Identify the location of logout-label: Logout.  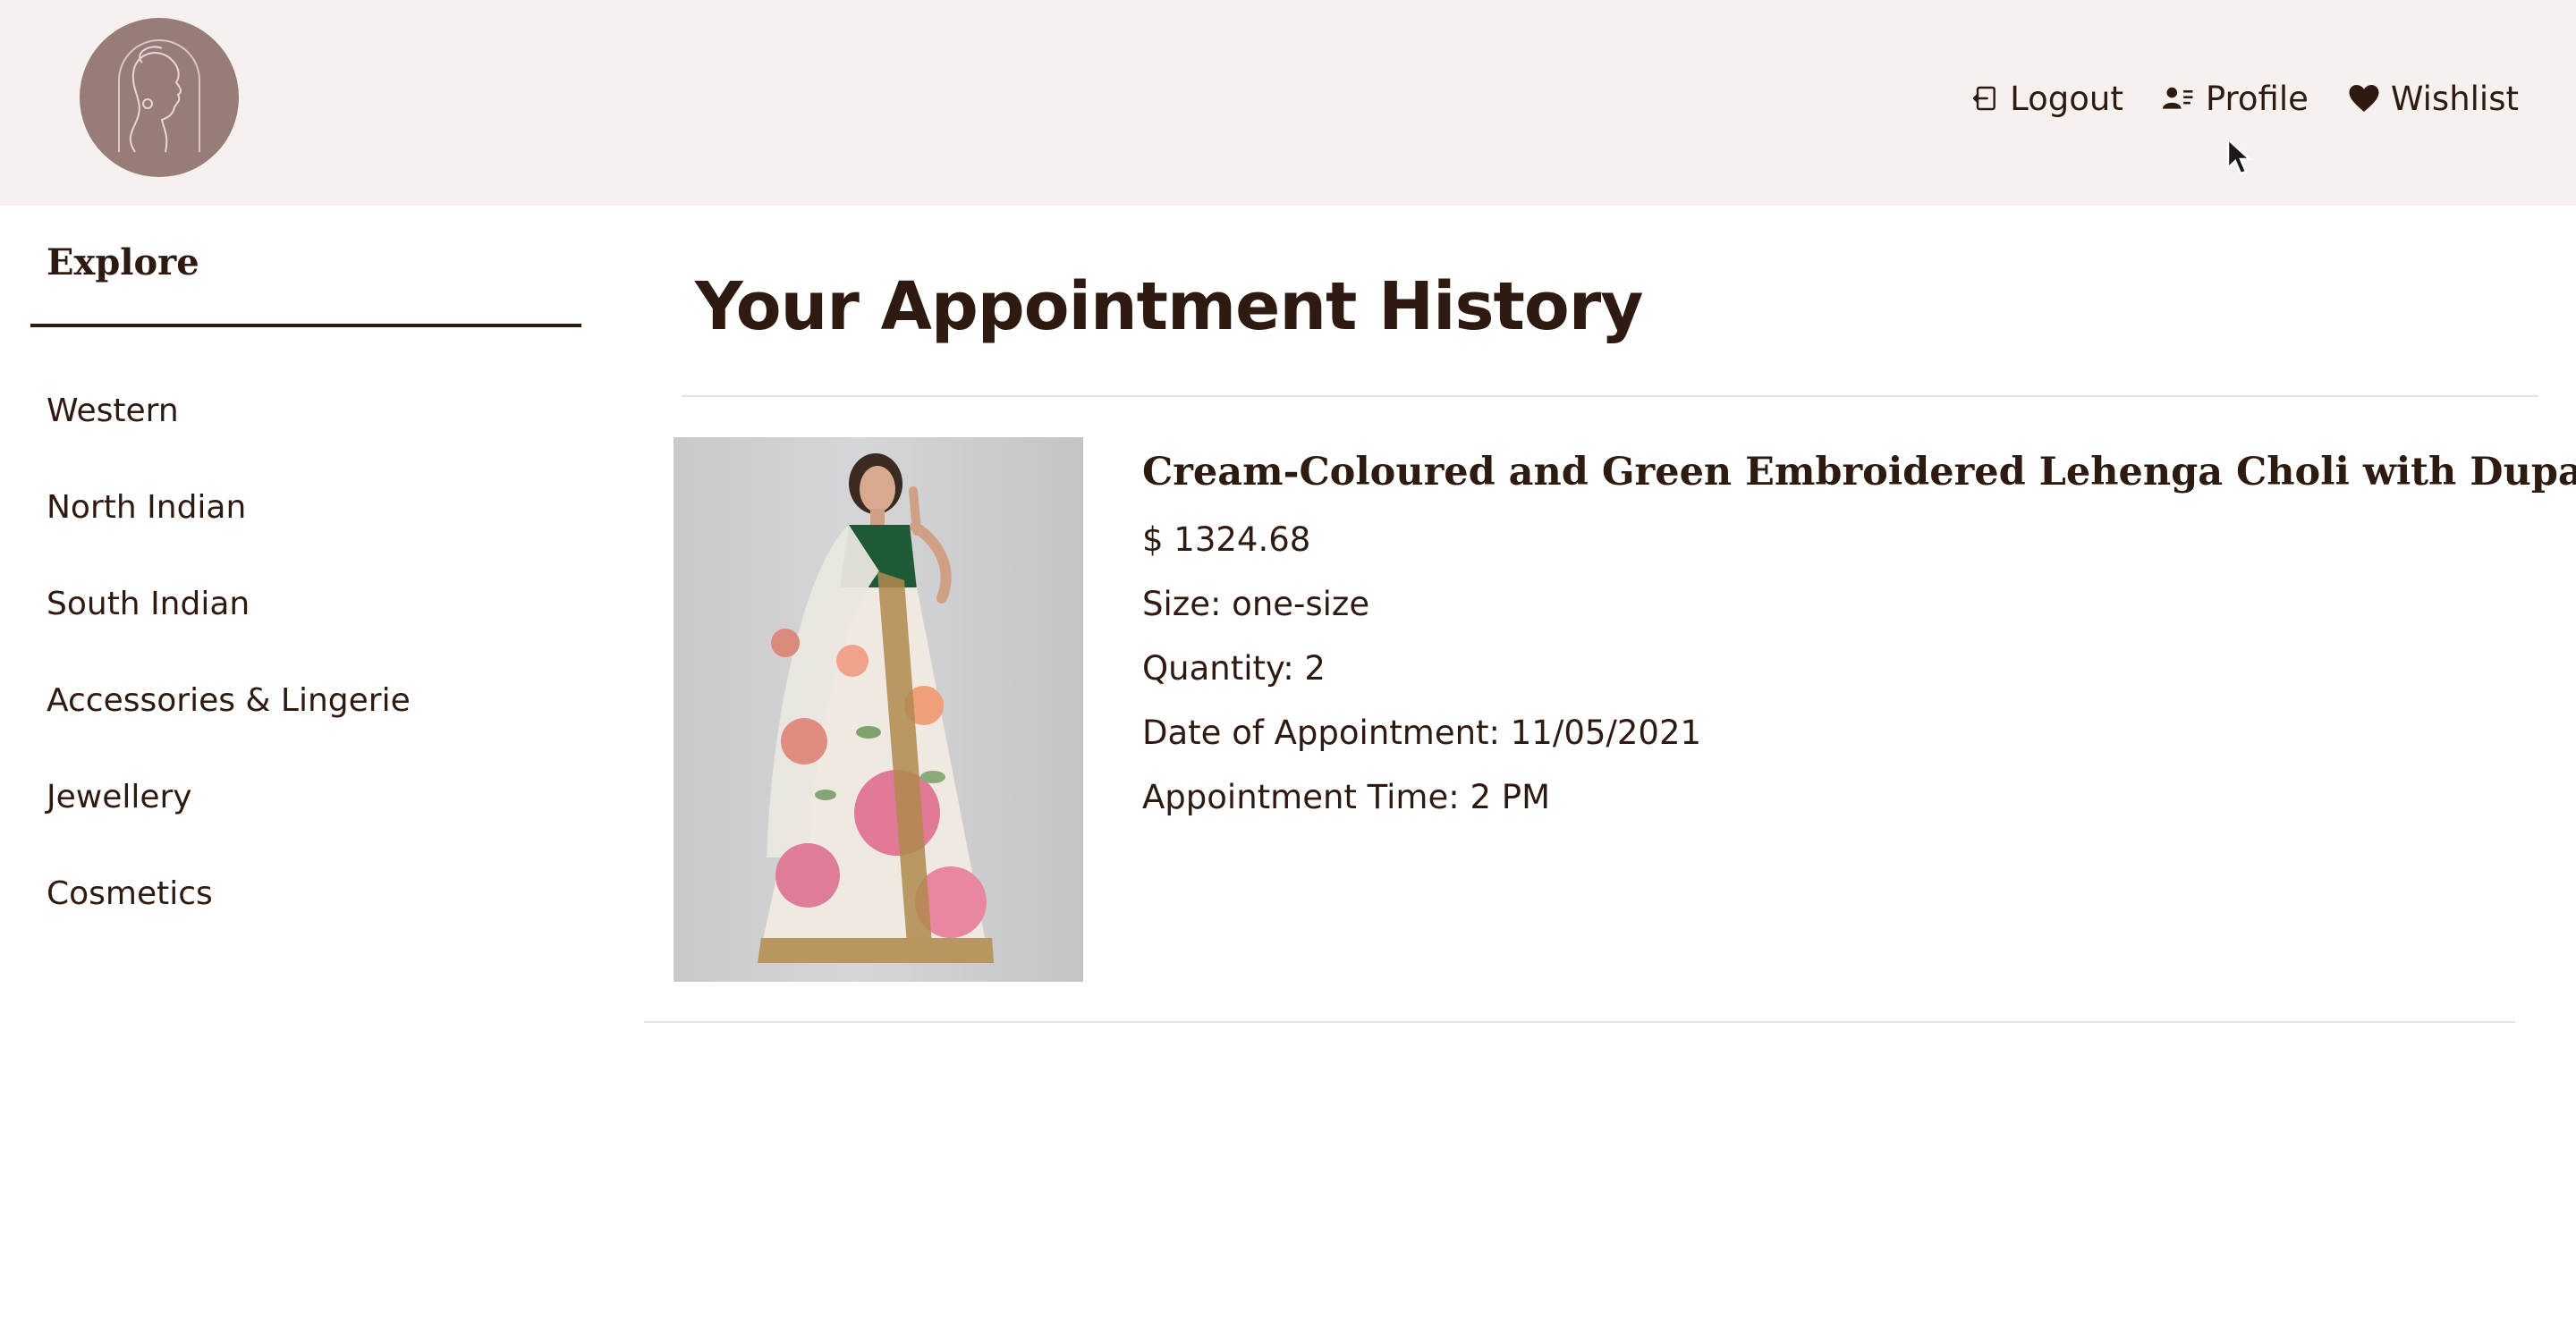
(2066, 98).